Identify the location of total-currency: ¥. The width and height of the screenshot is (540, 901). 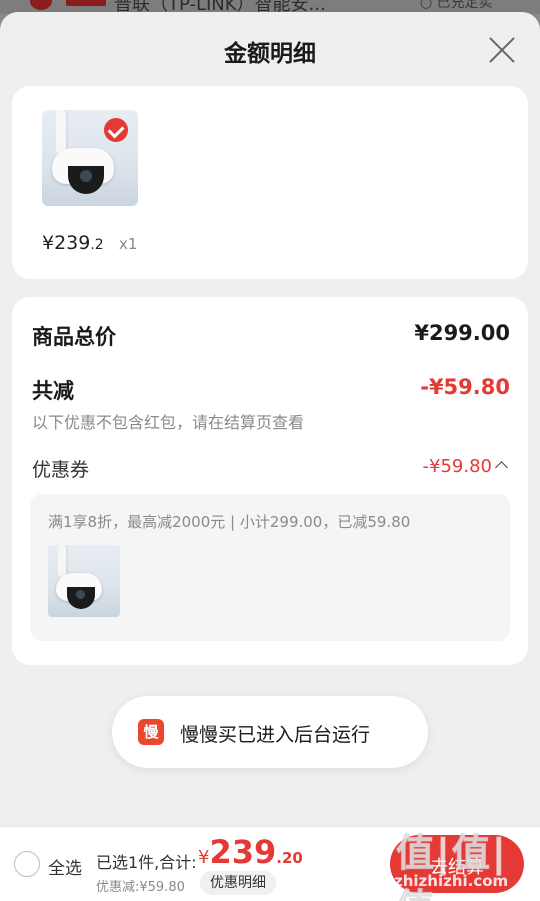
(204, 857).